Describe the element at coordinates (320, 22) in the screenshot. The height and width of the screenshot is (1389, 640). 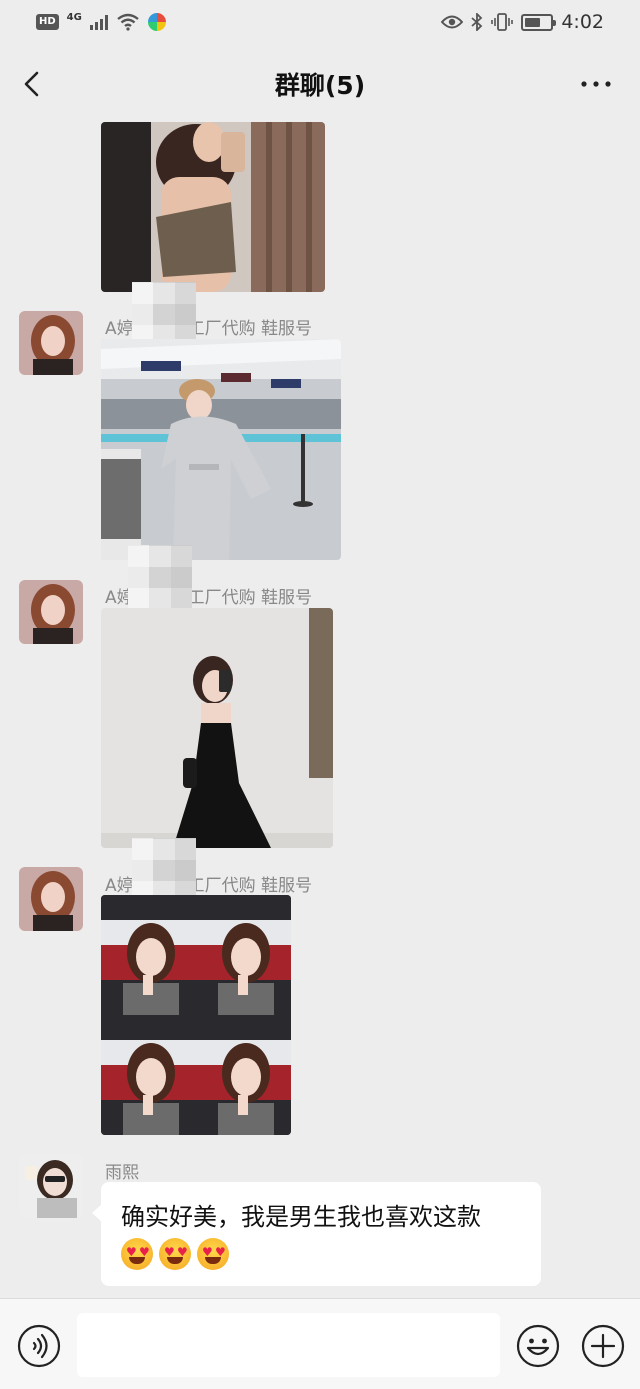
I see `status-bar: HD 4G 4:02` at that location.